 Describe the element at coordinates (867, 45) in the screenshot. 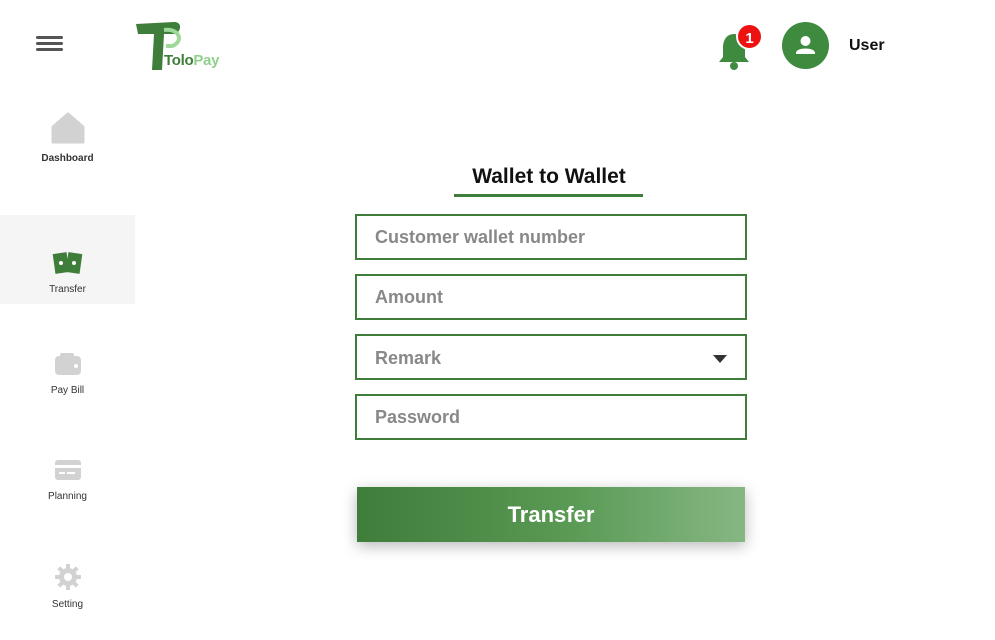

I see `user-name: User` at that location.